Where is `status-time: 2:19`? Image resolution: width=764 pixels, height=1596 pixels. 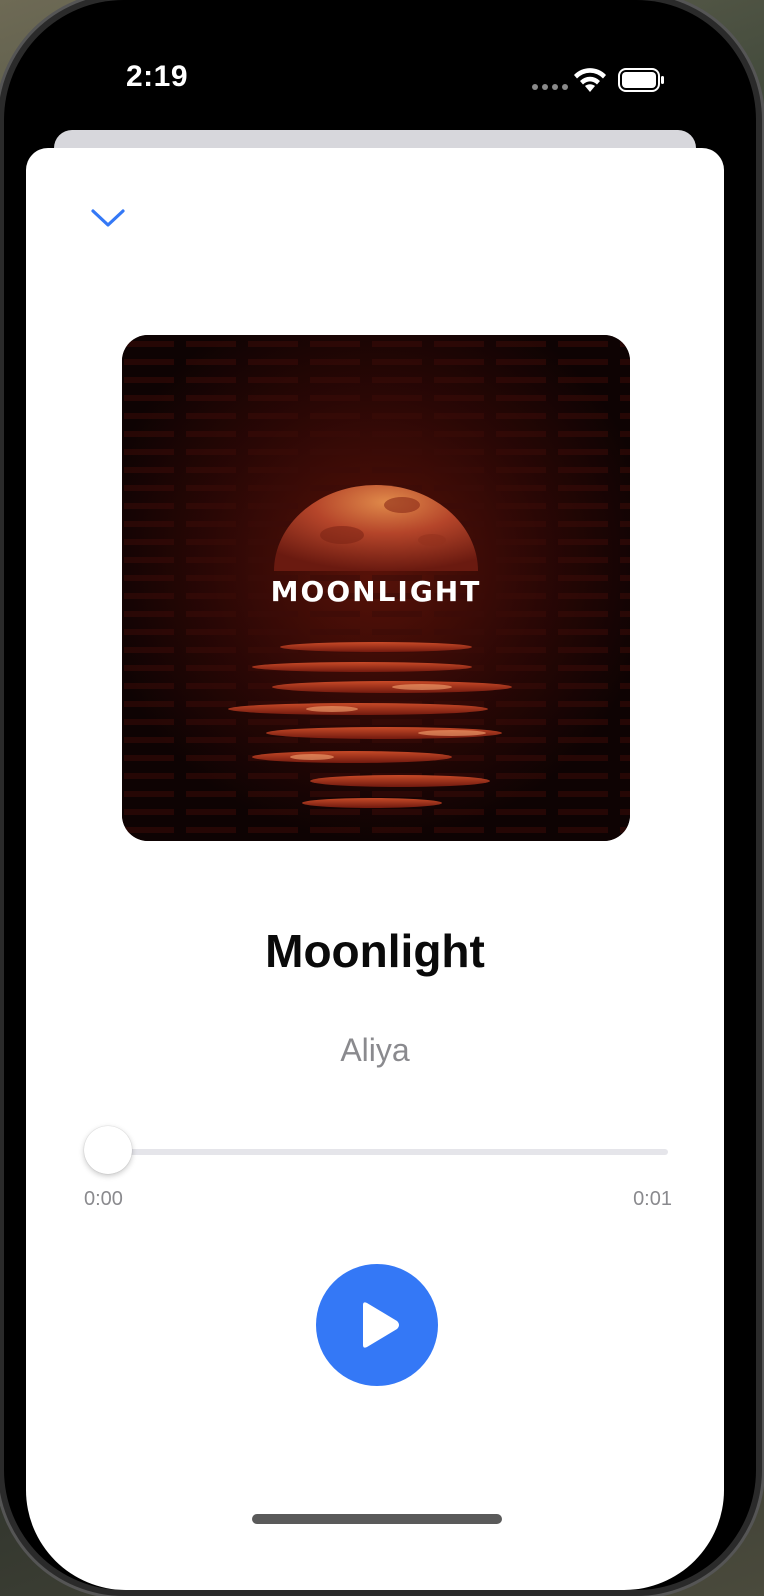 status-time: 2:19 is located at coordinates (157, 76).